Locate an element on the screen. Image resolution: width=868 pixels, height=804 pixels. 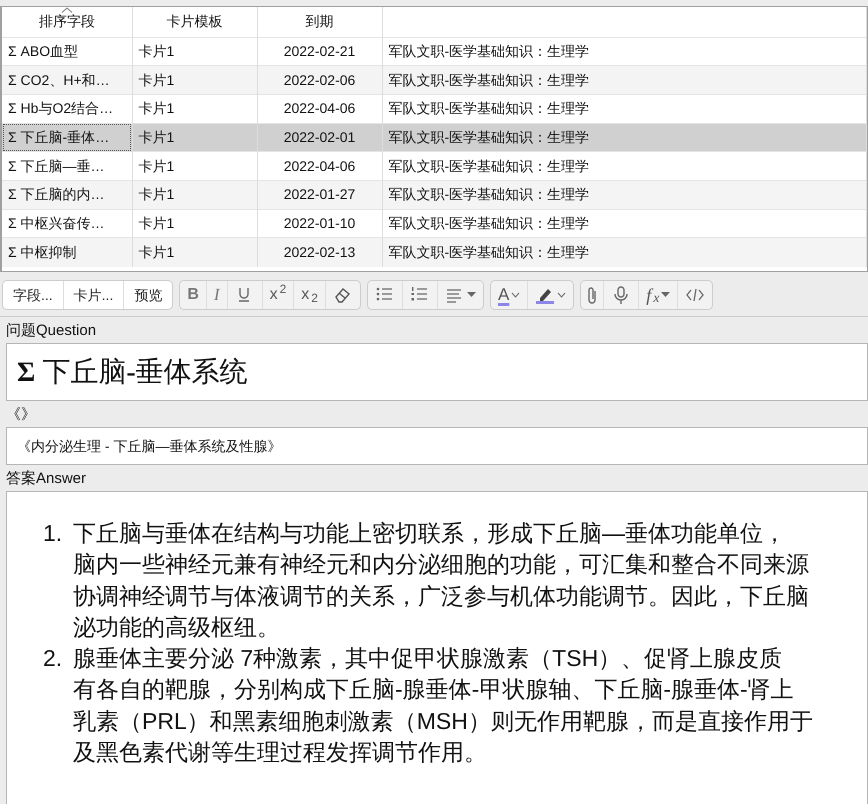
superscript-button: x$^{2}$ is located at coordinates (278, 295).